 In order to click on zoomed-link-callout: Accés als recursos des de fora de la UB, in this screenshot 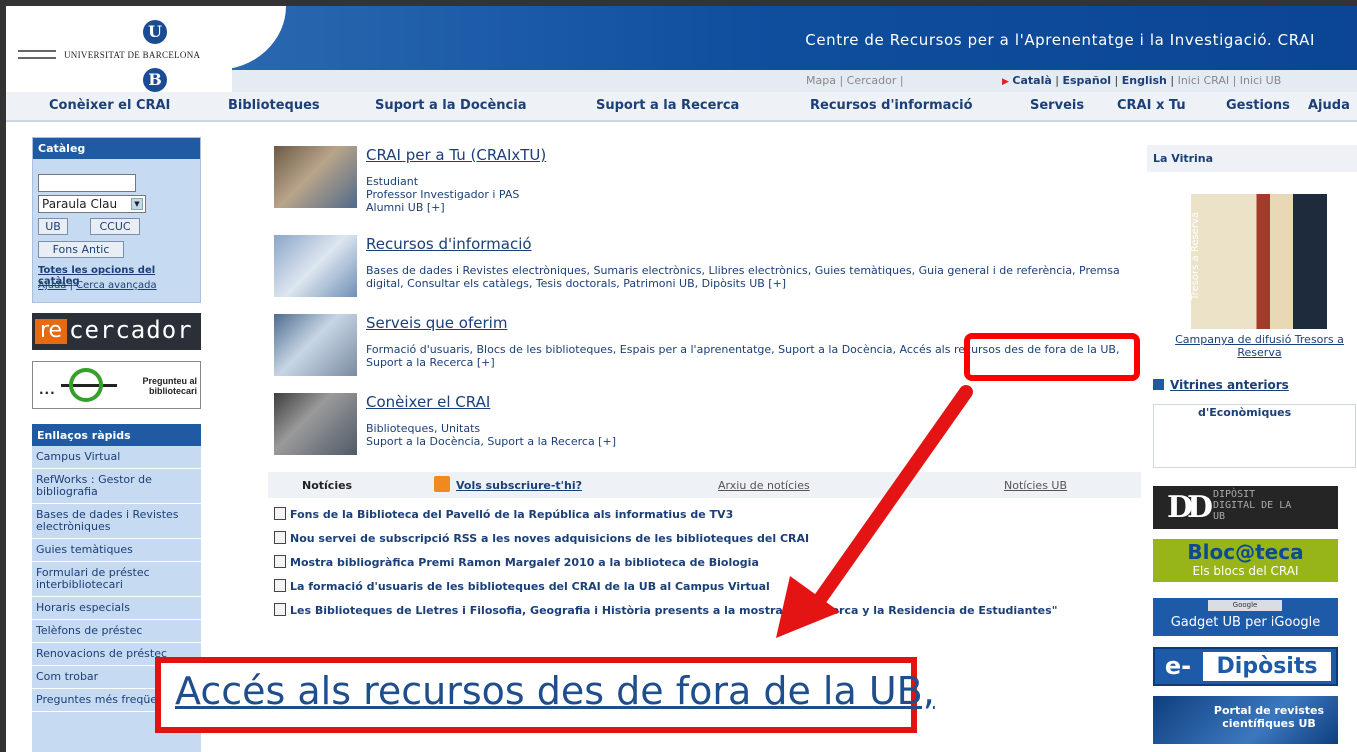, I will do `click(545, 695)`.